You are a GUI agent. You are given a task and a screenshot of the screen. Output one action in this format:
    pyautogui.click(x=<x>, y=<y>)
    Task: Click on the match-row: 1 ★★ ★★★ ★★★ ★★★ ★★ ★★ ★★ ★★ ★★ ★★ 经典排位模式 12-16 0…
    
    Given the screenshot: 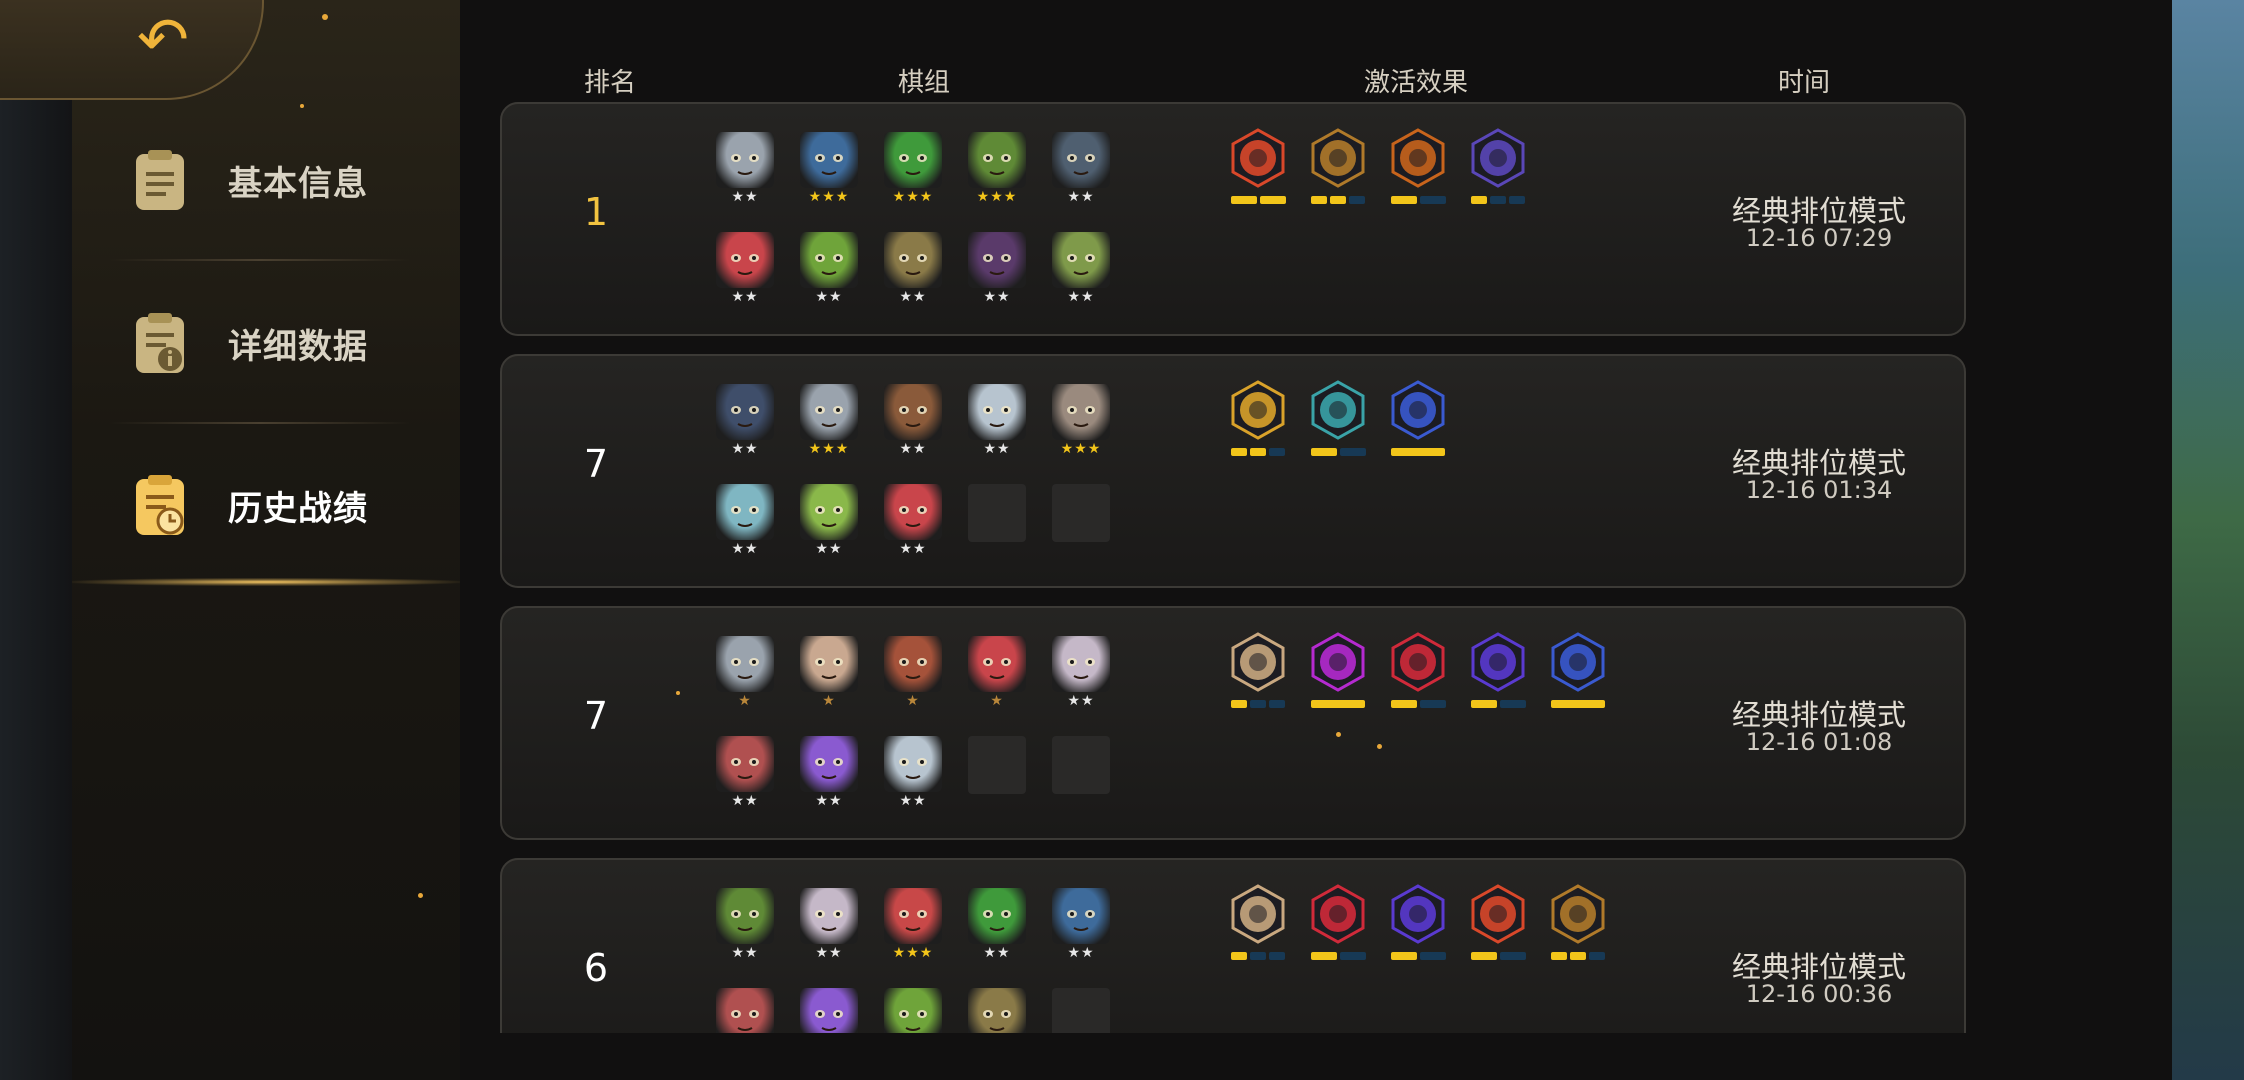 What is the action you would take?
    pyautogui.click(x=1233, y=219)
    